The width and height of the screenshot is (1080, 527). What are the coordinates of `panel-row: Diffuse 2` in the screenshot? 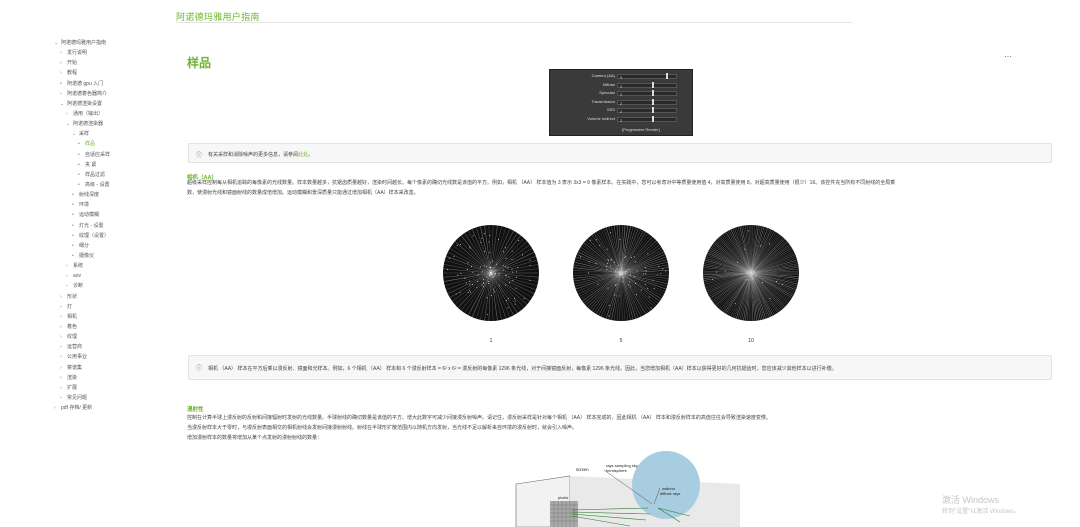 It's located at (621, 85).